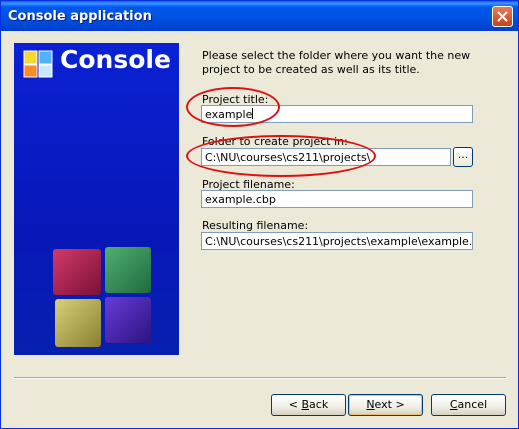  Describe the element at coordinates (38, 64) in the screenshot. I see `codeblocks-logo-icon` at that location.